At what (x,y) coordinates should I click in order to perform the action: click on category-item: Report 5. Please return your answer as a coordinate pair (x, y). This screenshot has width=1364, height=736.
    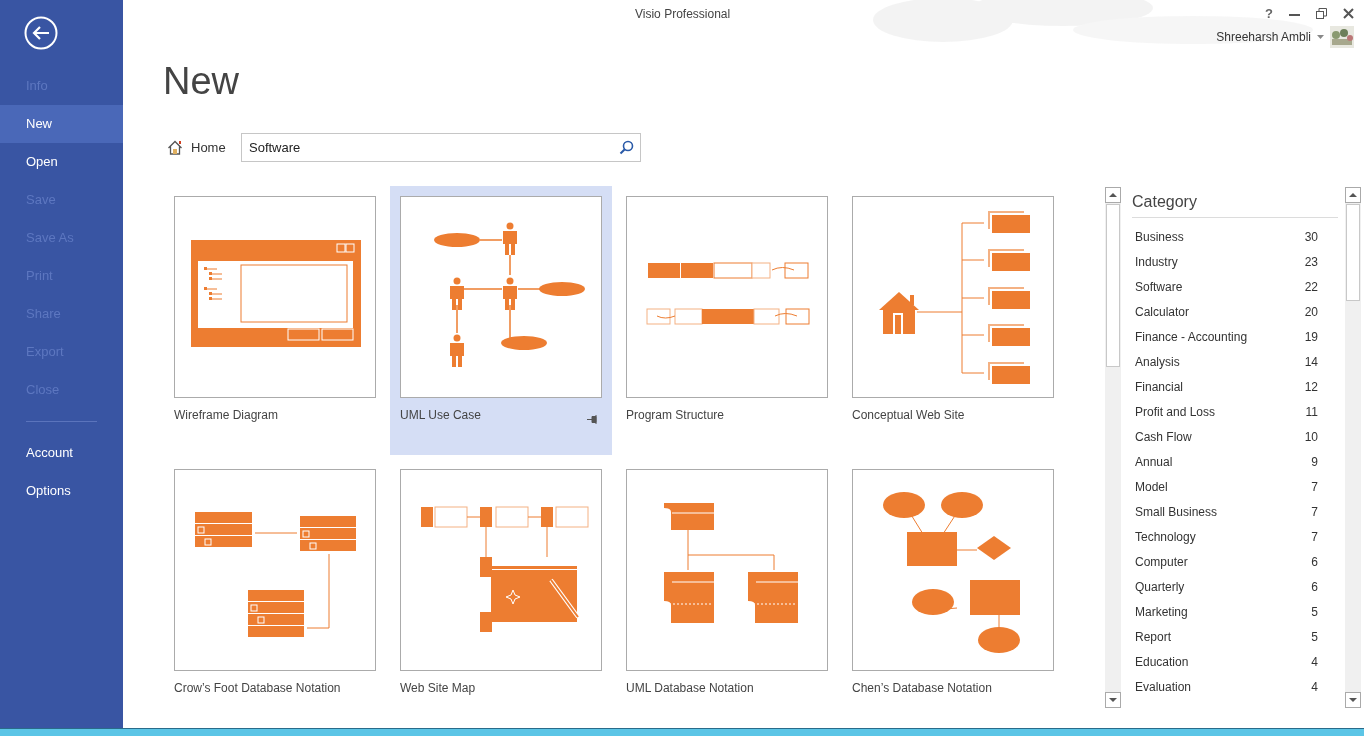
    Looking at the image, I should click on (1235, 640).